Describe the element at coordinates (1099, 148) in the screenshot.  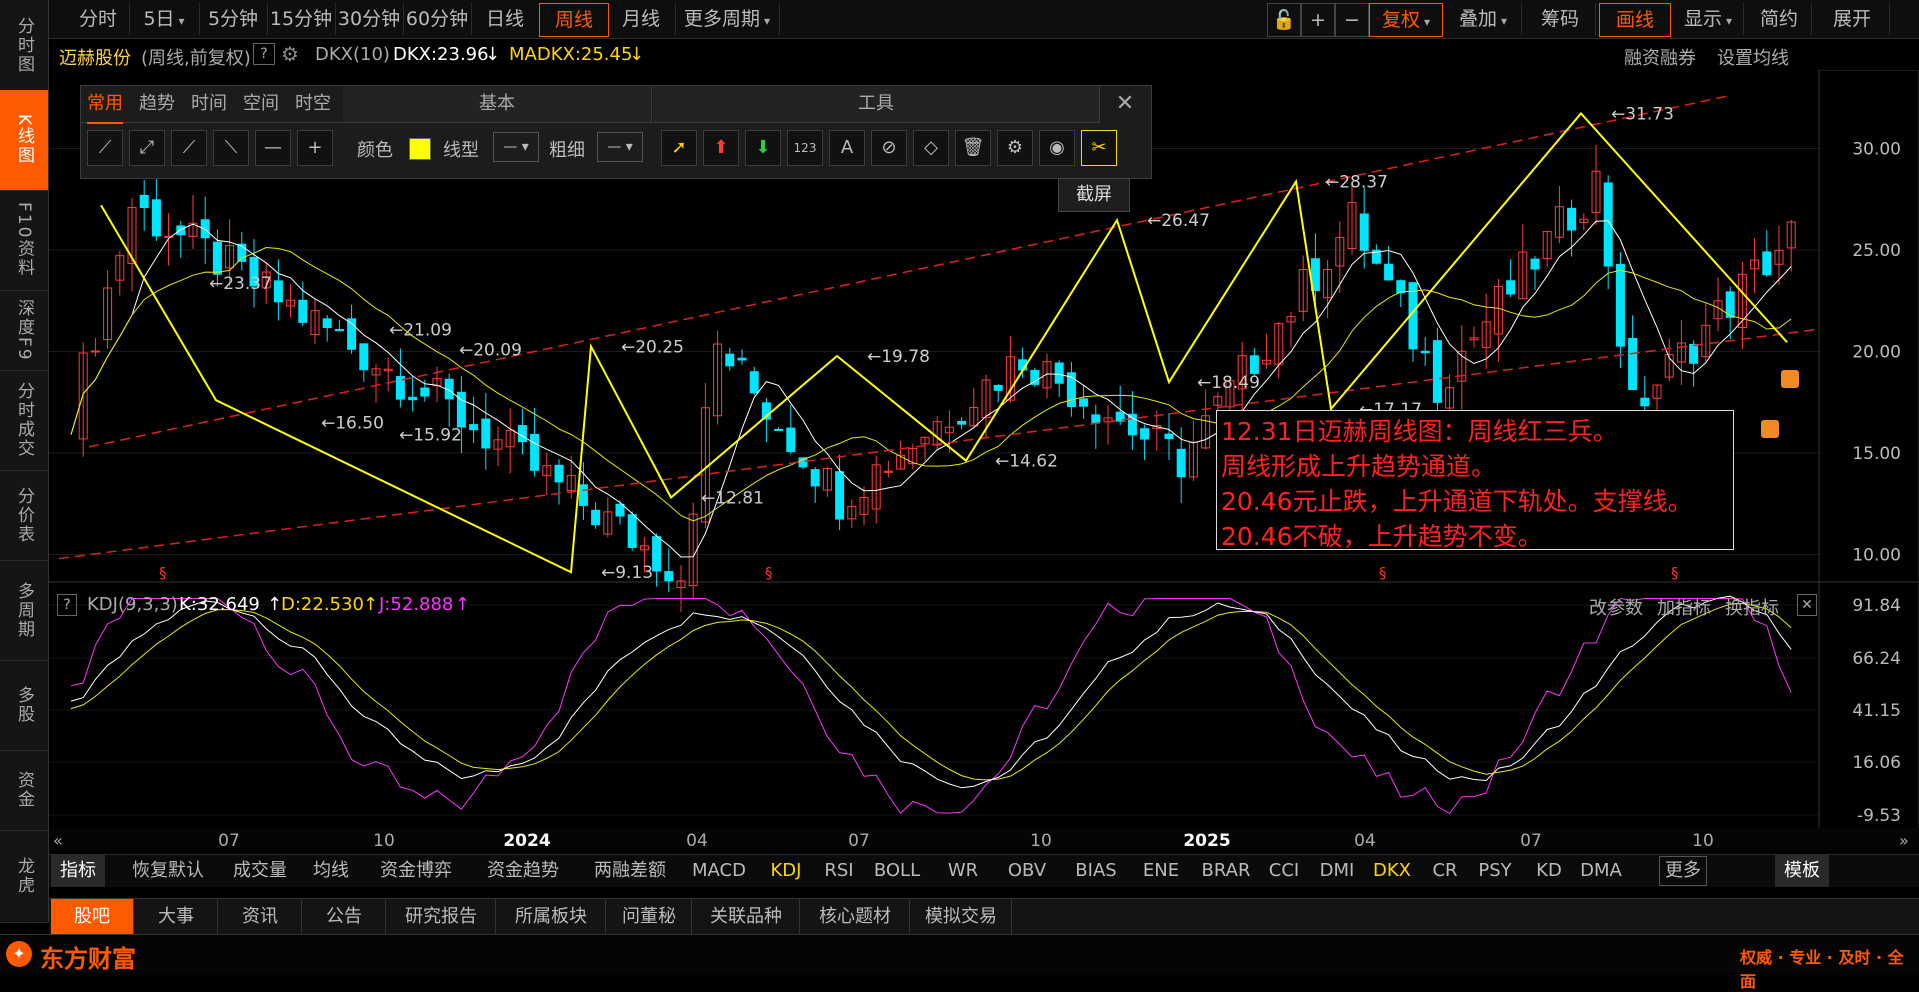
I see `screenshot-icon: ✂` at that location.